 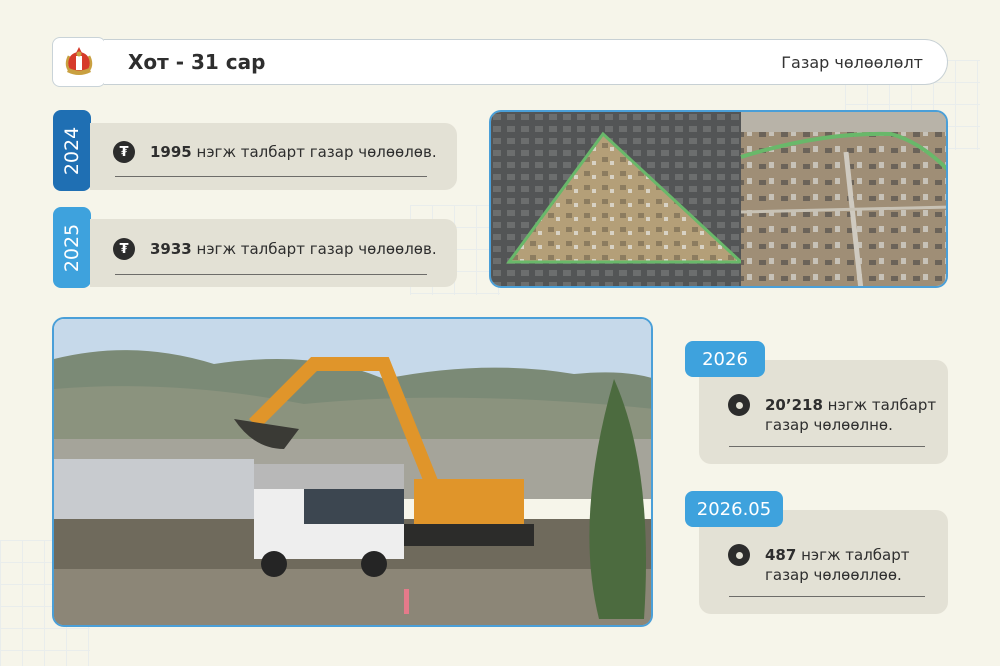 I want to click on plan-label-2026: 2026, so click(x=725, y=359).